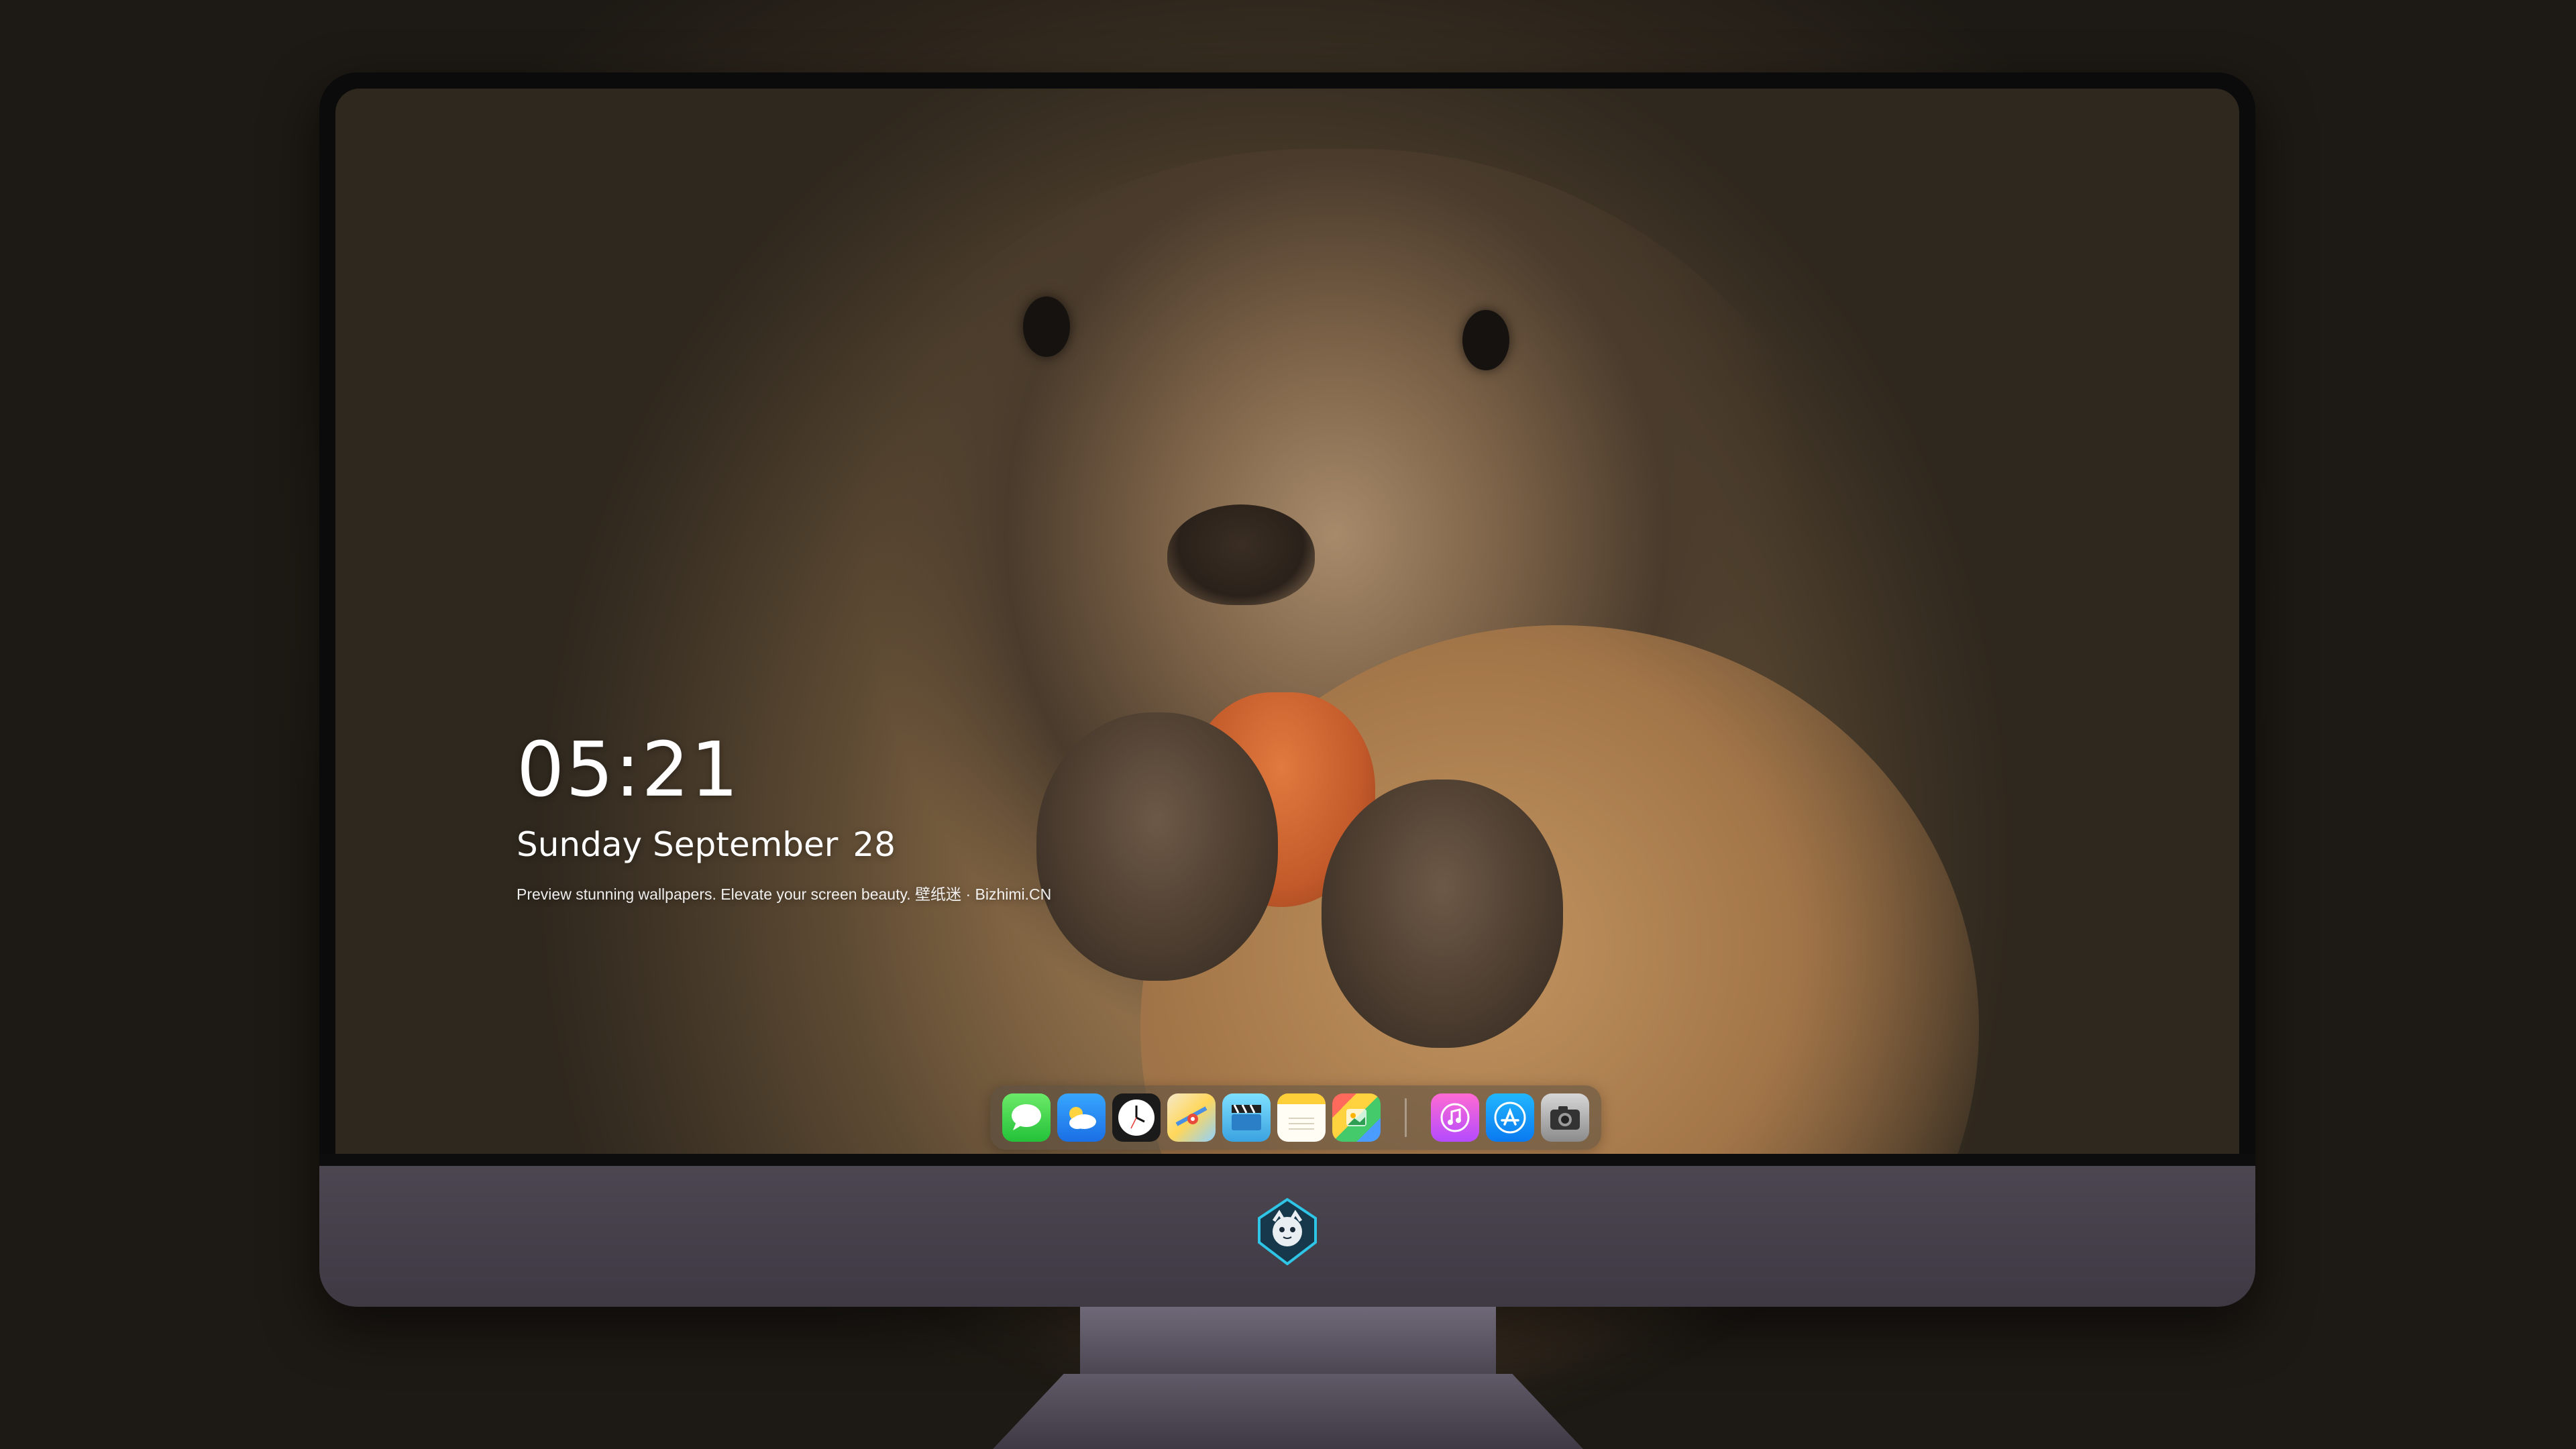 The width and height of the screenshot is (2576, 1449). I want to click on clock-icon, so click(1136, 1117).